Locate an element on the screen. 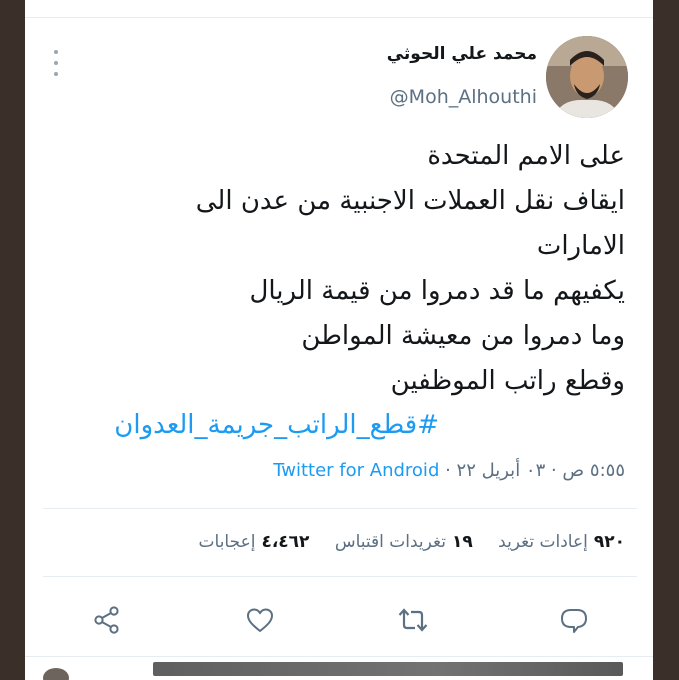 This screenshot has width=679, height=680. next-tweet-preview is located at coordinates (388, 669).